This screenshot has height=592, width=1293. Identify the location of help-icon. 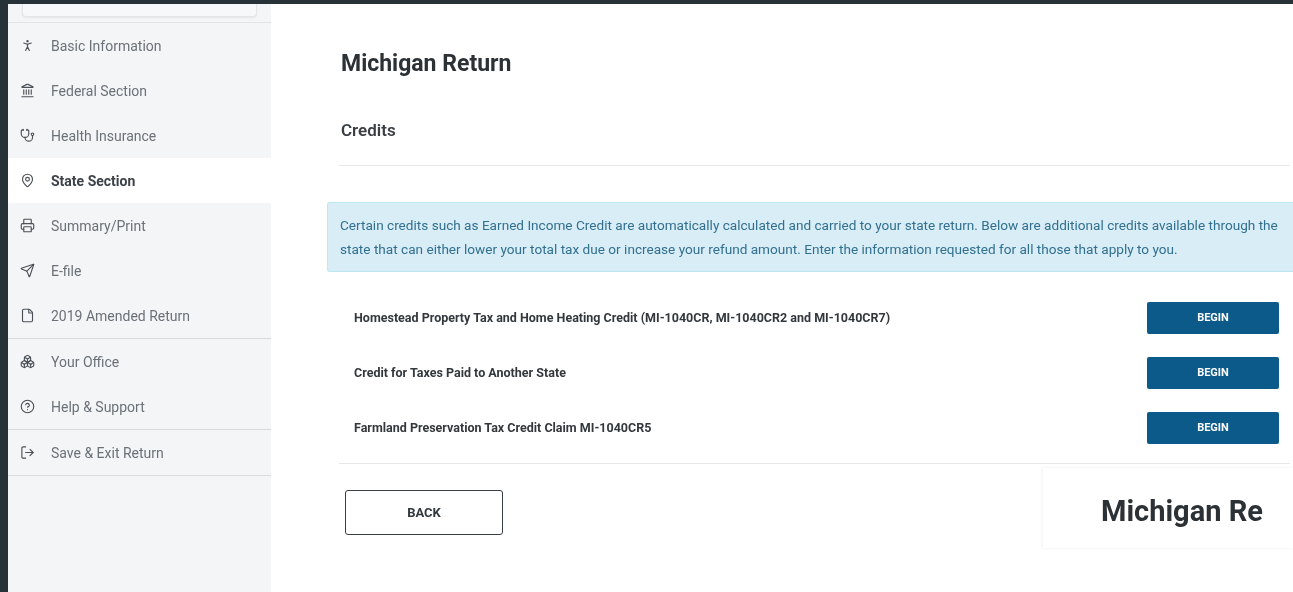
(27, 406).